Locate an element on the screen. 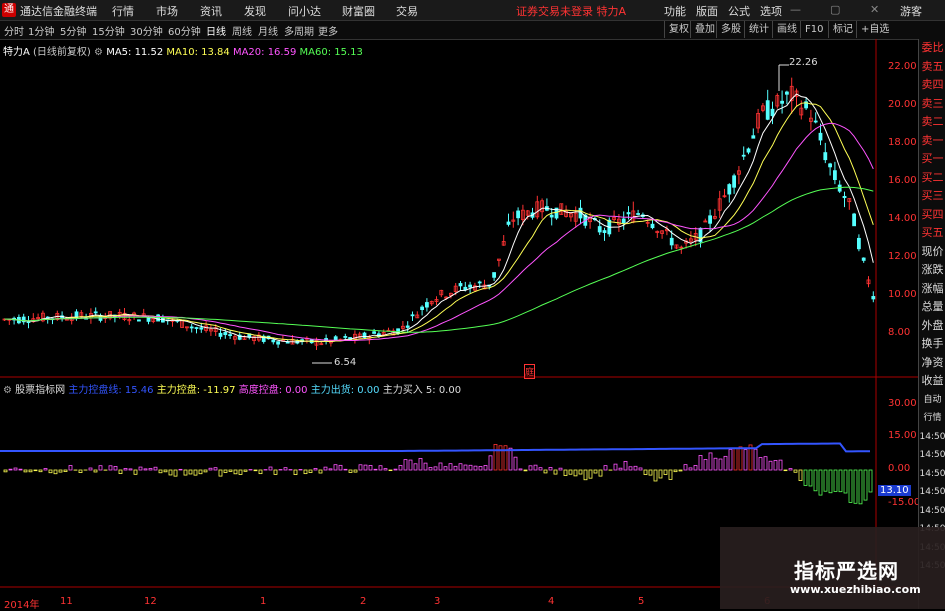 This screenshot has height=611, width=945. tick-time: 14:50 is located at coordinates (932, 511).